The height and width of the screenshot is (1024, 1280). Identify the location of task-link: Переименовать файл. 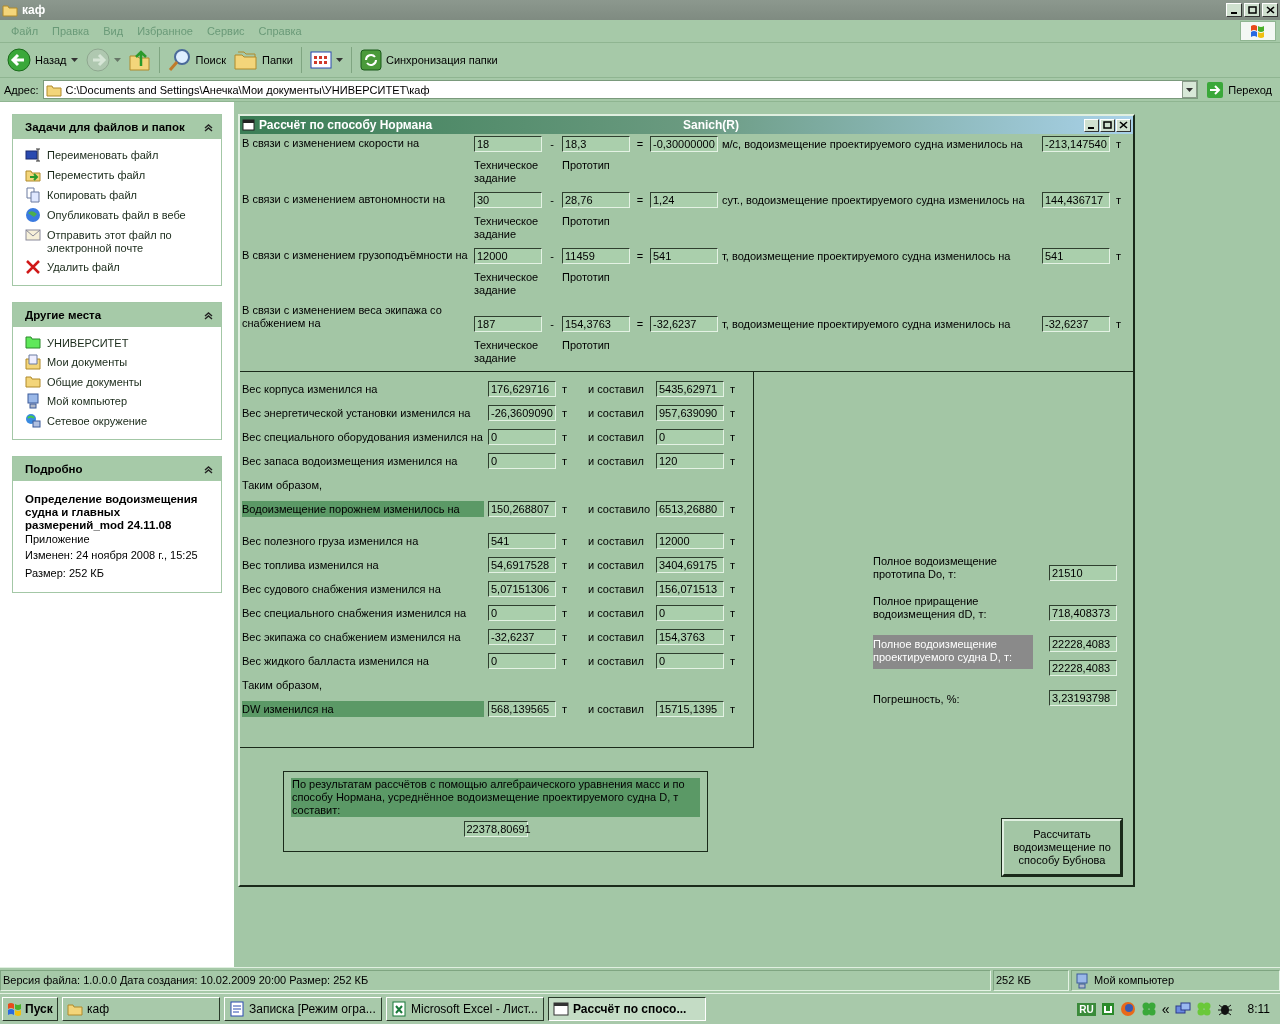
(103, 154).